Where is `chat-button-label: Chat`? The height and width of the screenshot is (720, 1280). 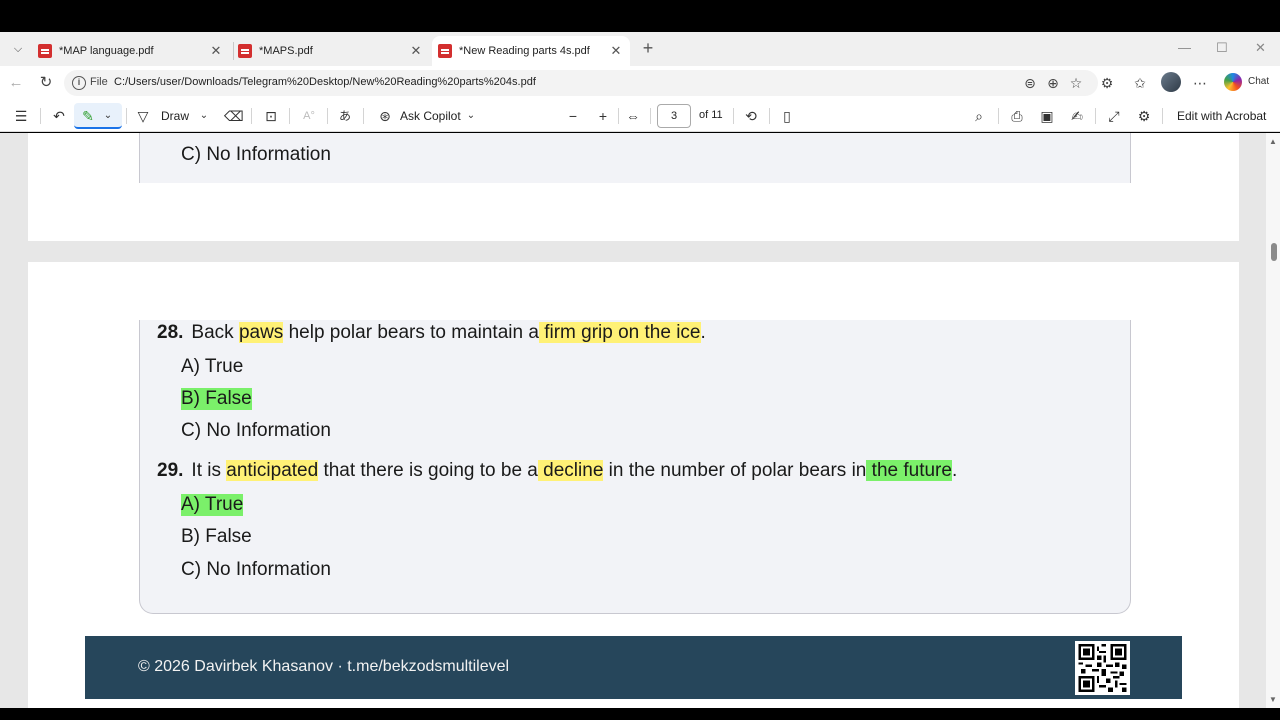
chat-button-label: Chat is located at coordinates (1258, 81).